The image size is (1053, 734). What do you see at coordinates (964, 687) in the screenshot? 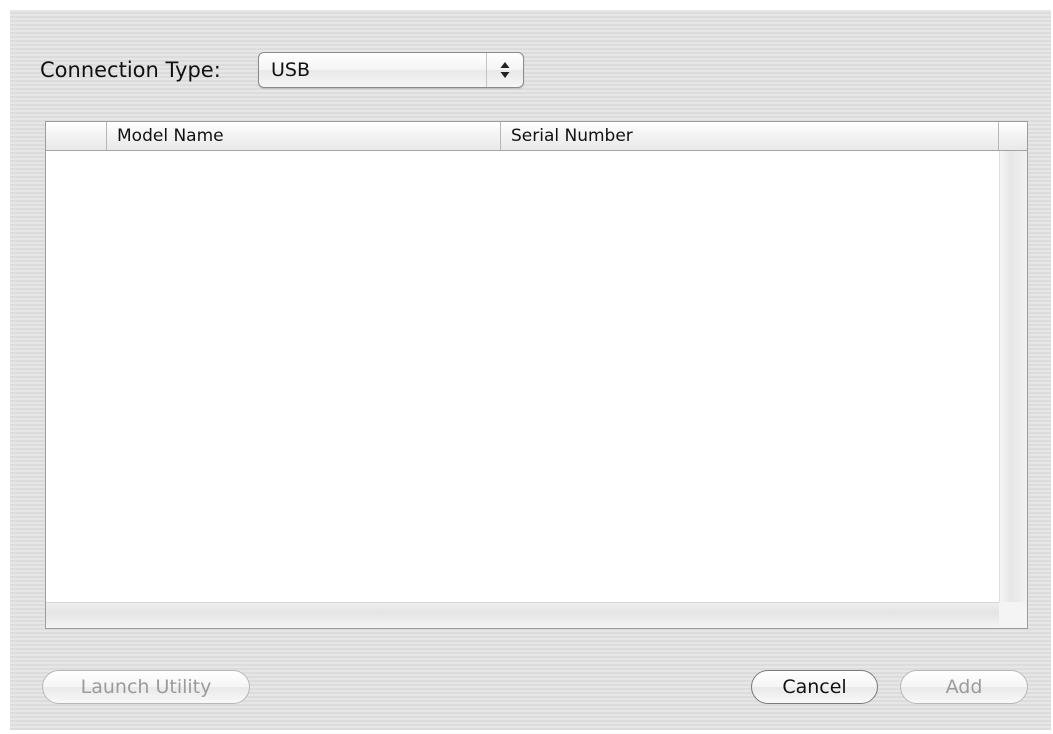
I see `add-button: Add` at bounding box center [964, 687].